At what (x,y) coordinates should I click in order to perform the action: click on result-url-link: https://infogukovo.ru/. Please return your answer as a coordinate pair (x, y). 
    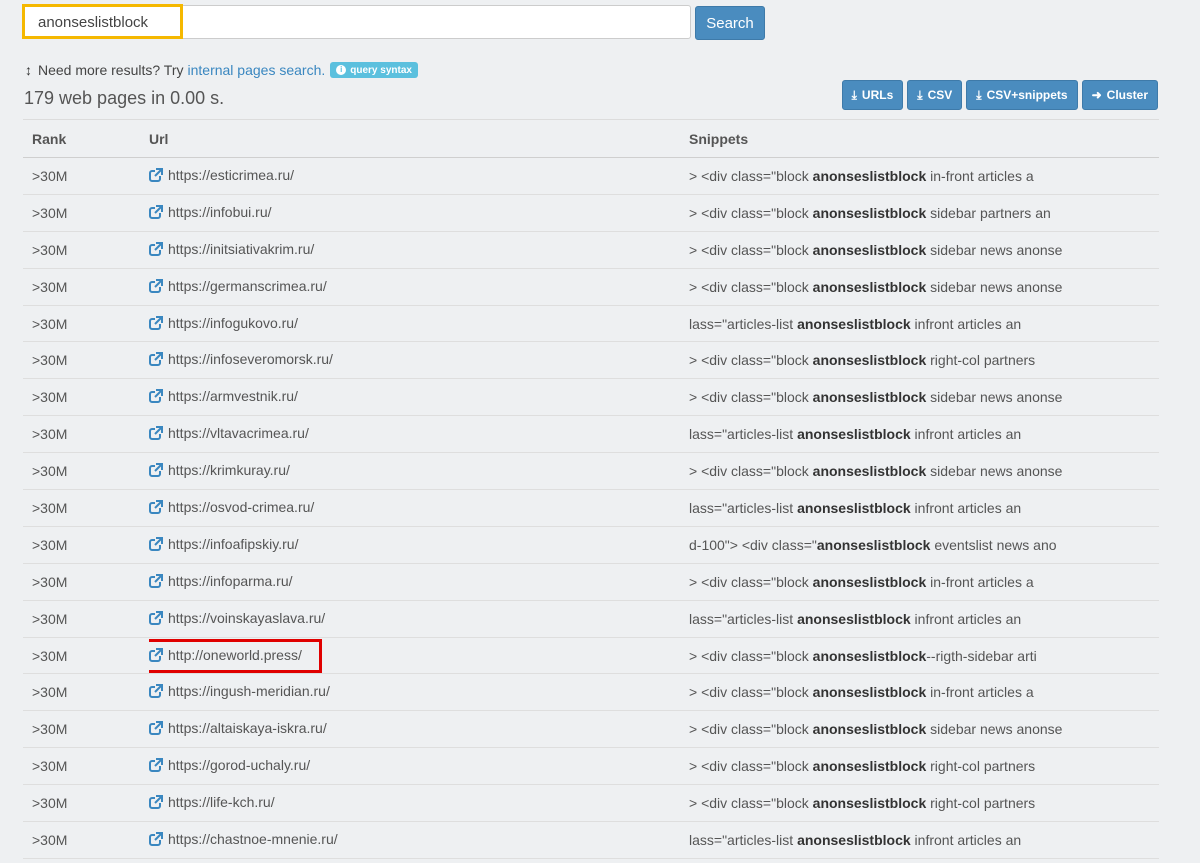
    Looking at the image, I should click on (233, 323).